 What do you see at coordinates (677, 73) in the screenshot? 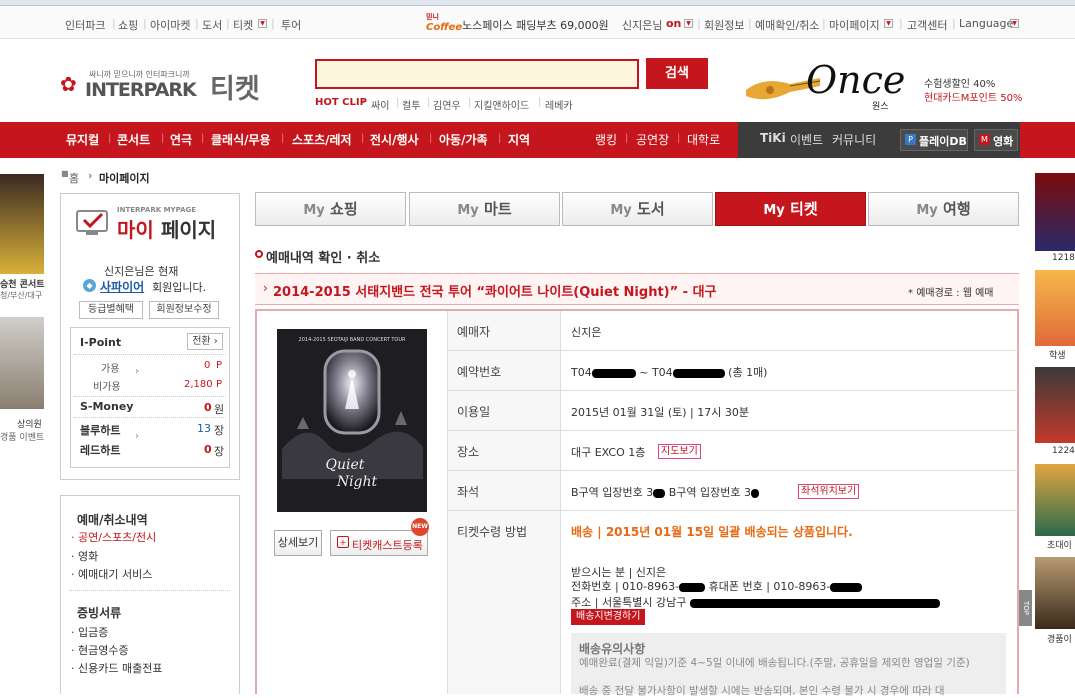
I see `search-button: 검색` at bounding box center [677, 73].